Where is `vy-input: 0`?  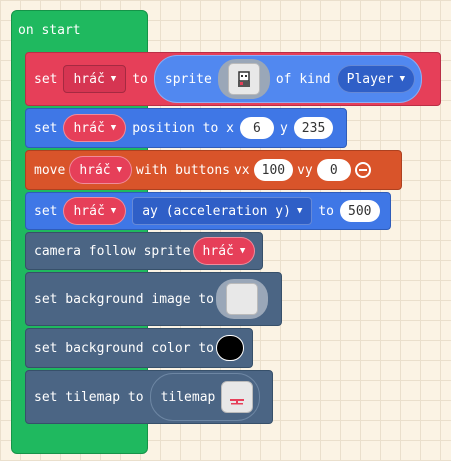
vy-input: 0 is located at coordinates (333, 170).